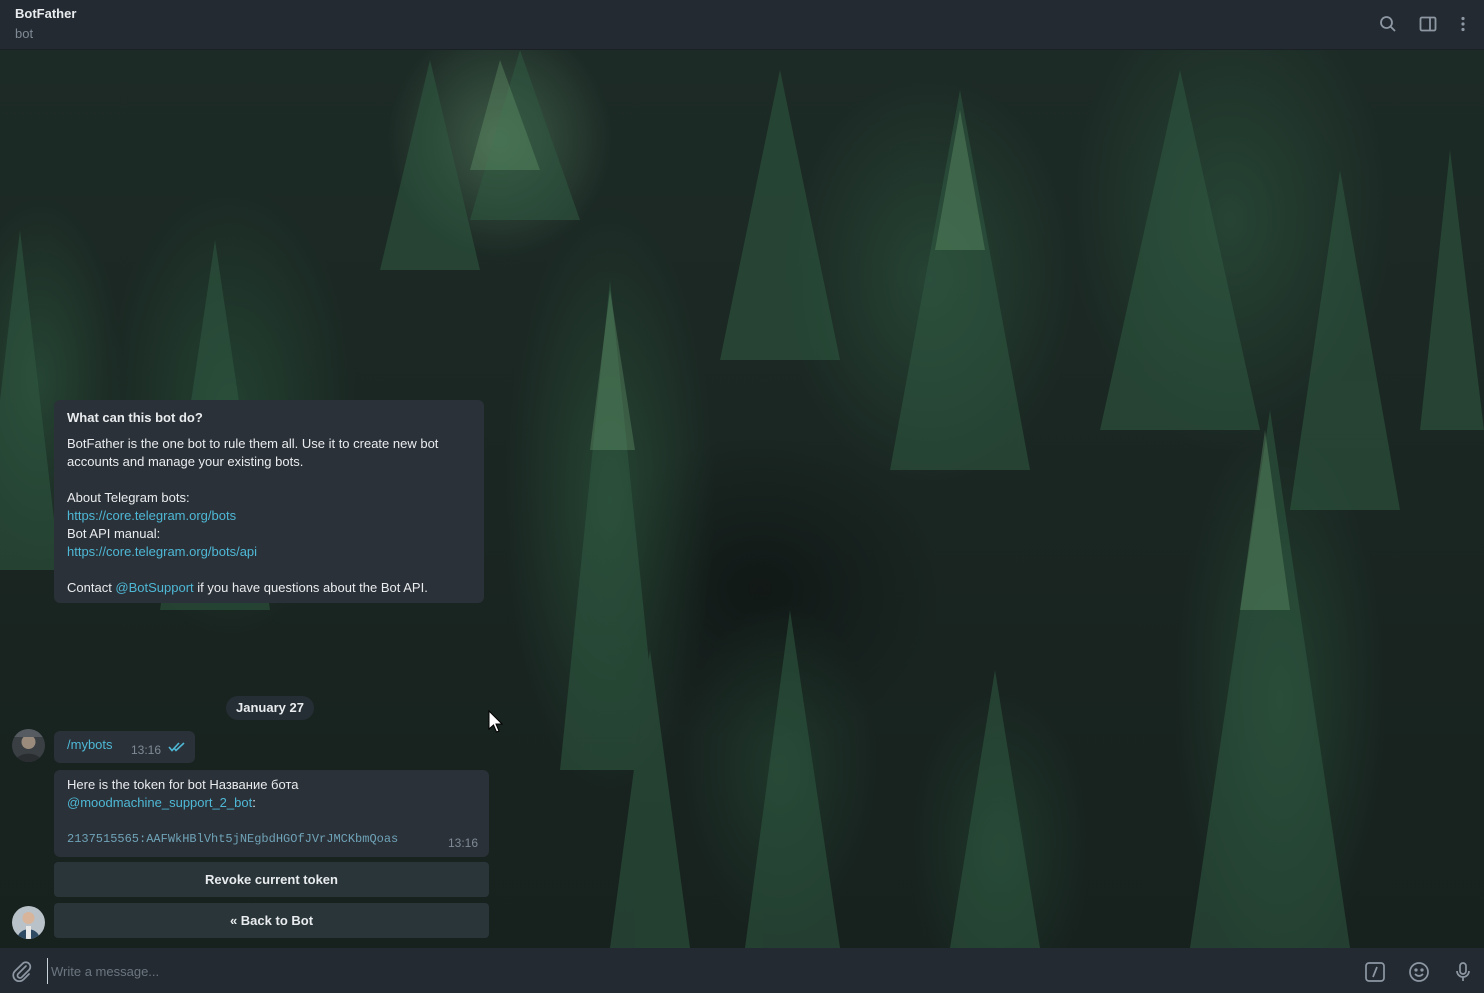  Describe the element at coordinates (269, 552) in the screenshot. I see `api-manual-link: https://core.telegram.org/bots/api` at that location.